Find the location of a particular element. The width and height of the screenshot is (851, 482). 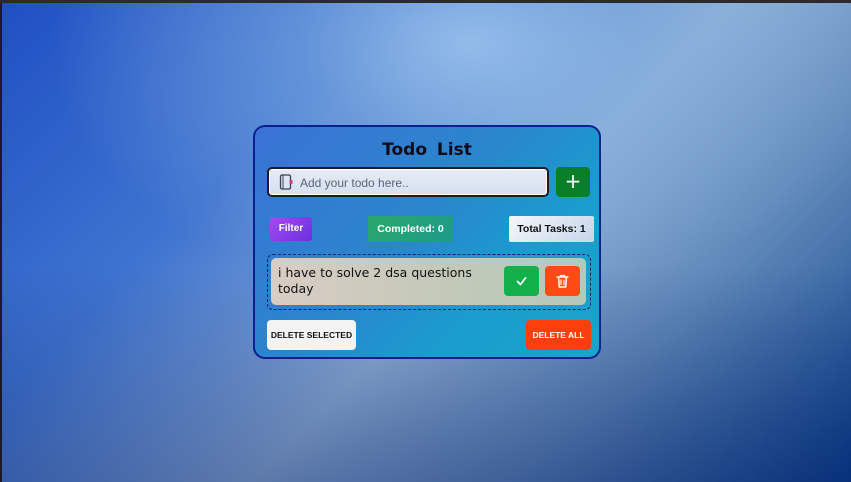

list-item: i have to solve 2 dsa questions today is located at coordinates (428, 281).